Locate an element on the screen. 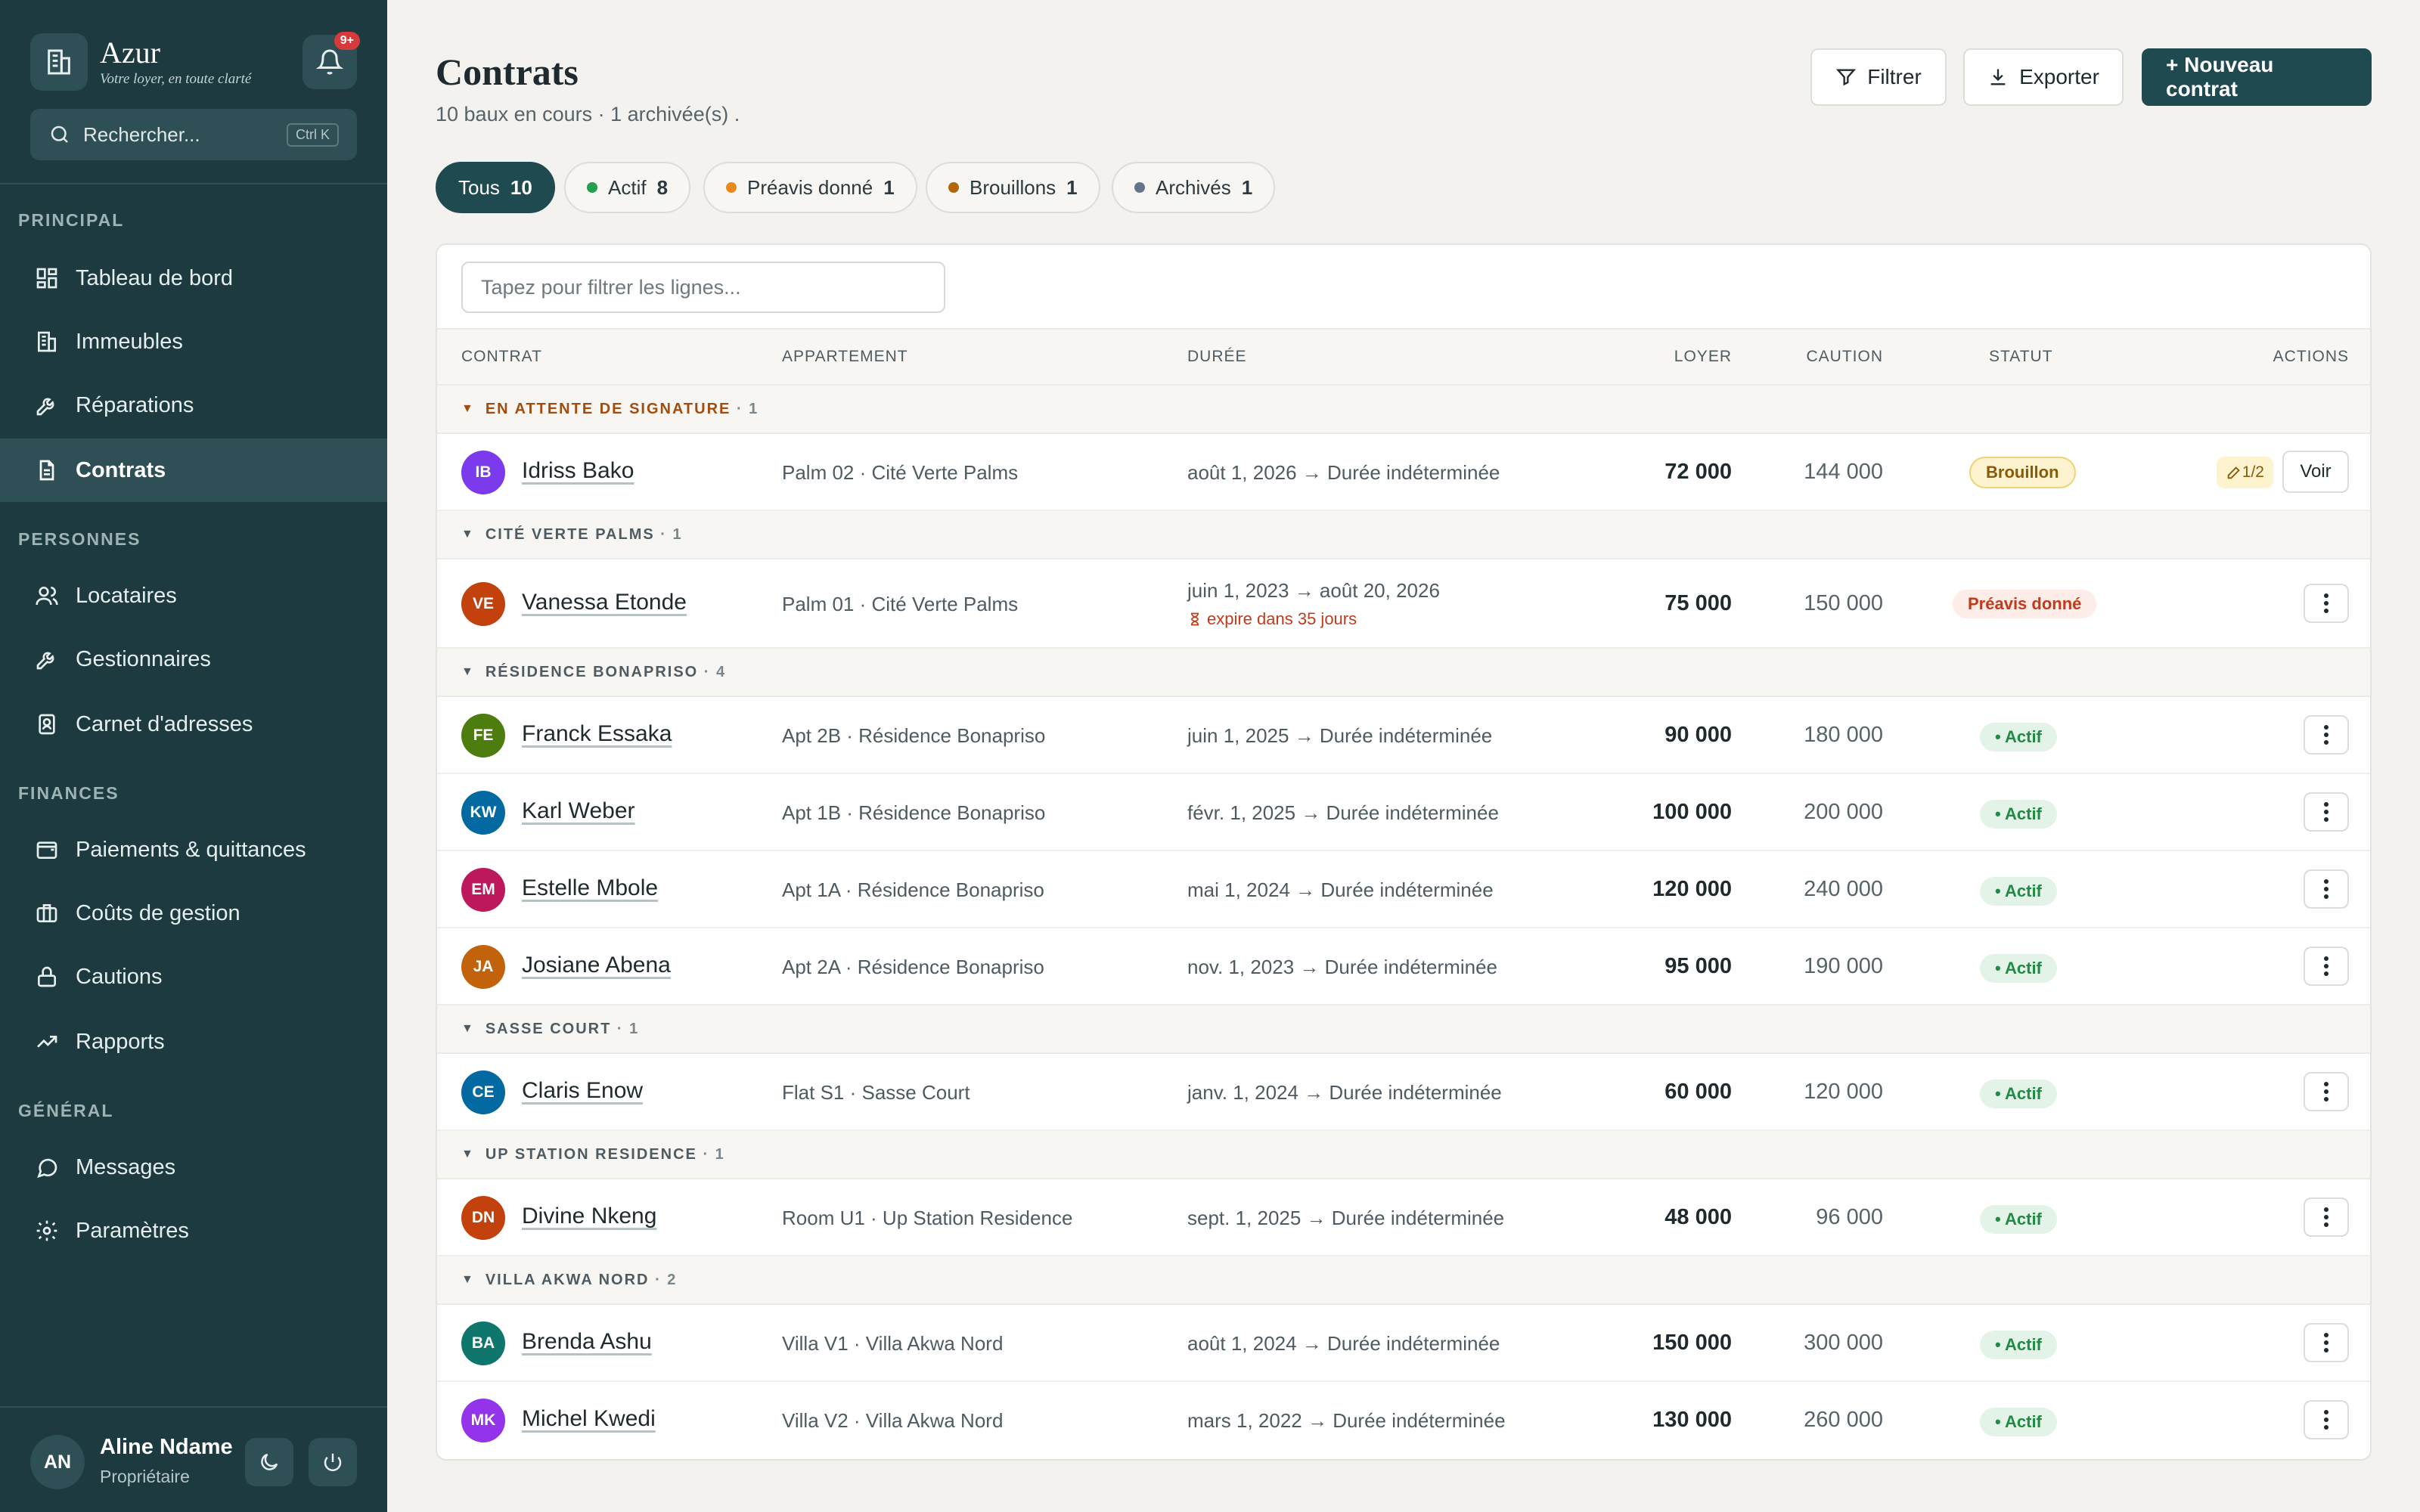  users-icon is located at coordinates (46, 595).